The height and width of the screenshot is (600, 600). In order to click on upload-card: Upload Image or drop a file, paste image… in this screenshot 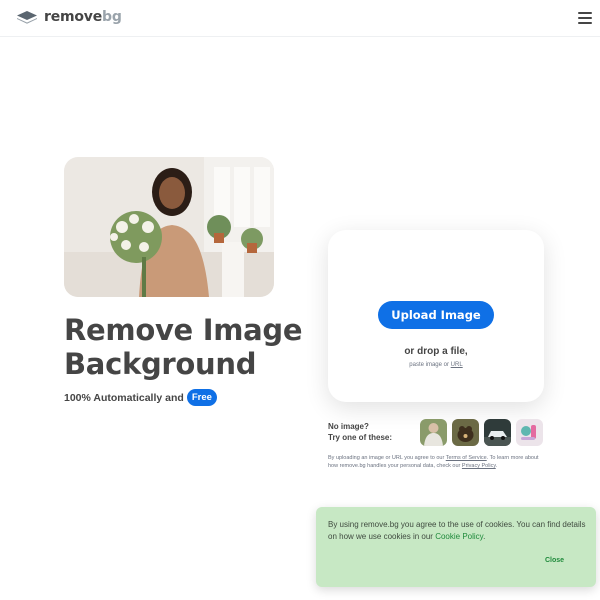, I will do `click(436, 316)`.